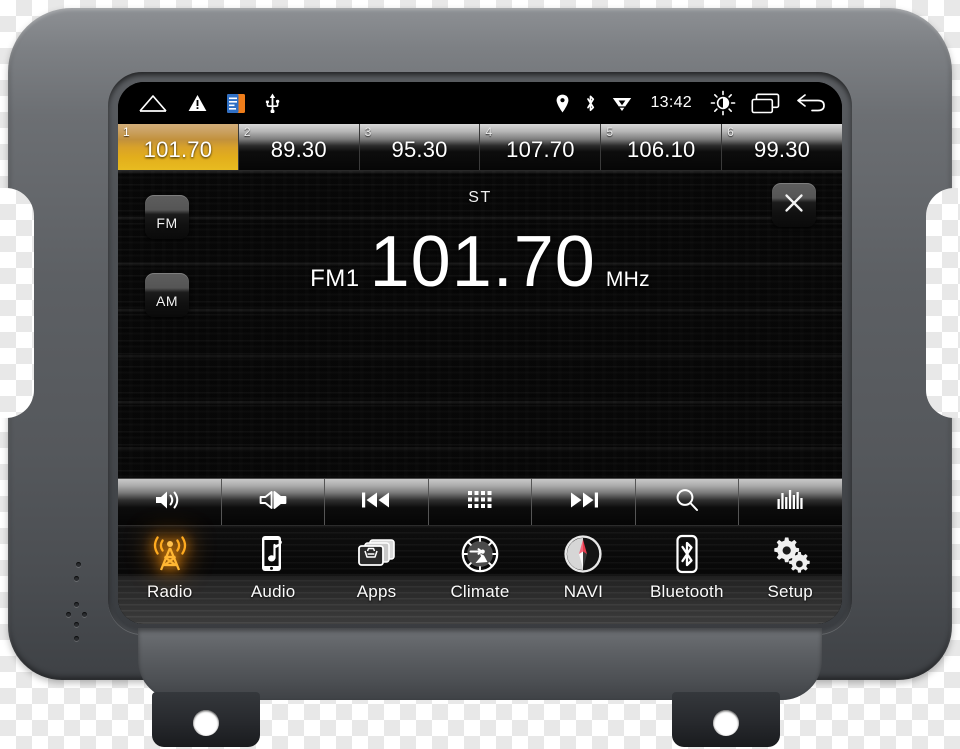  I want to click on status-bar: 13:42, so click(480, 103).